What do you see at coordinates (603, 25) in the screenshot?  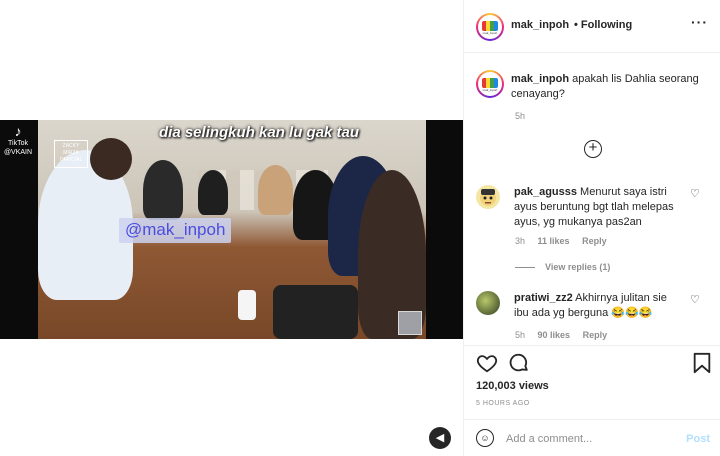 I see `following-button: • Following` at bounding box center [603, 25].